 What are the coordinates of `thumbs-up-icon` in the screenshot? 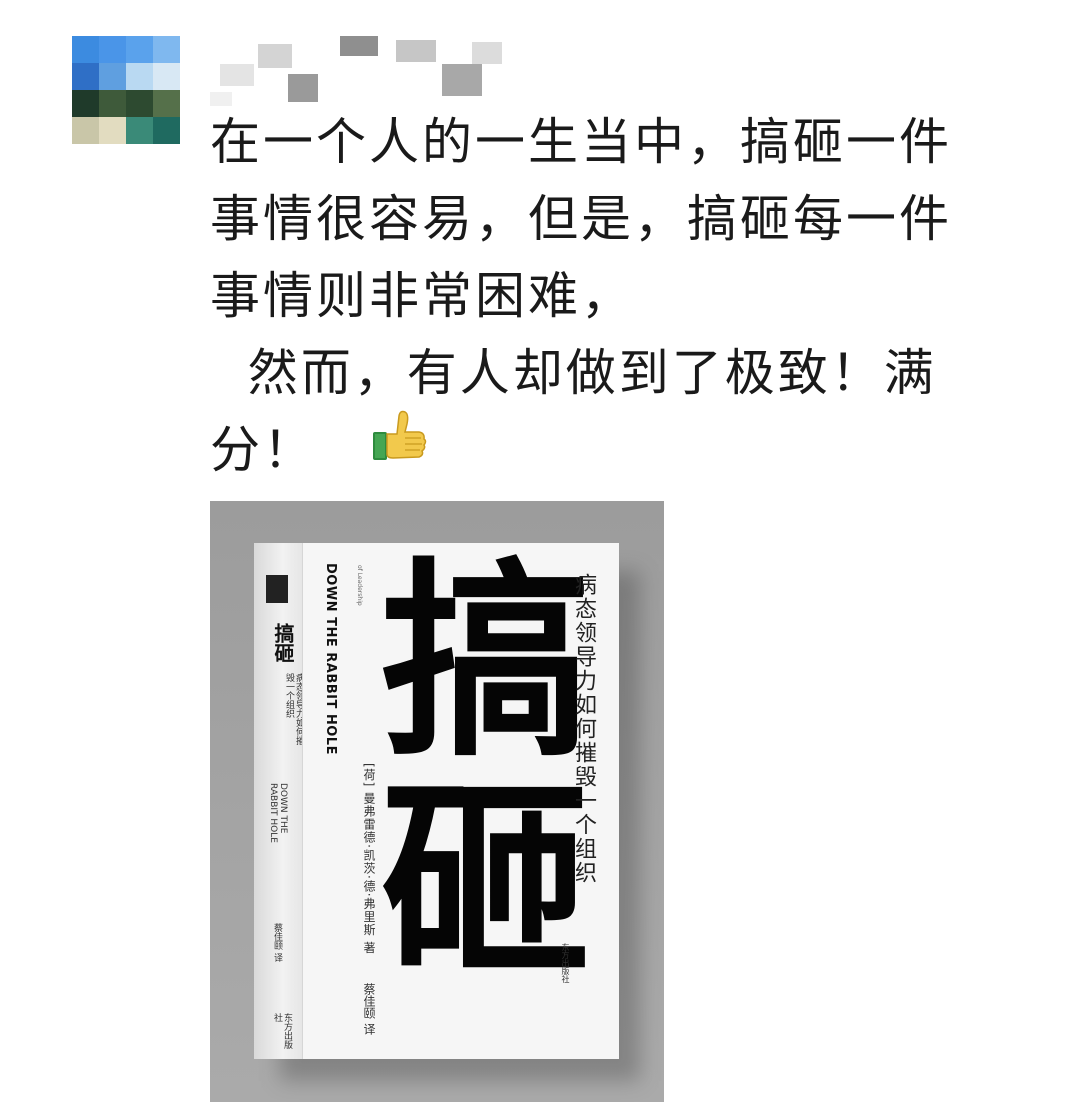 It's located at (399, 447).